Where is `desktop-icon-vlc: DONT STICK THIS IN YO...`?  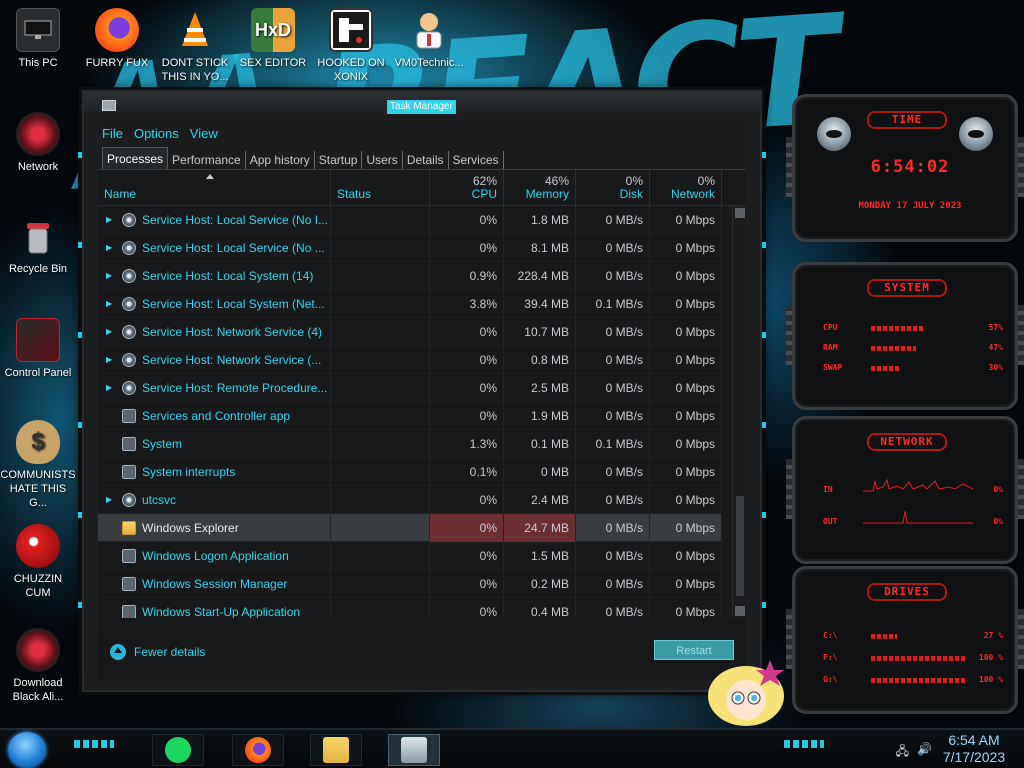 desktop-icon-vlc: DONT STICK THIS IN YO... is located at coordinates (195, 46).